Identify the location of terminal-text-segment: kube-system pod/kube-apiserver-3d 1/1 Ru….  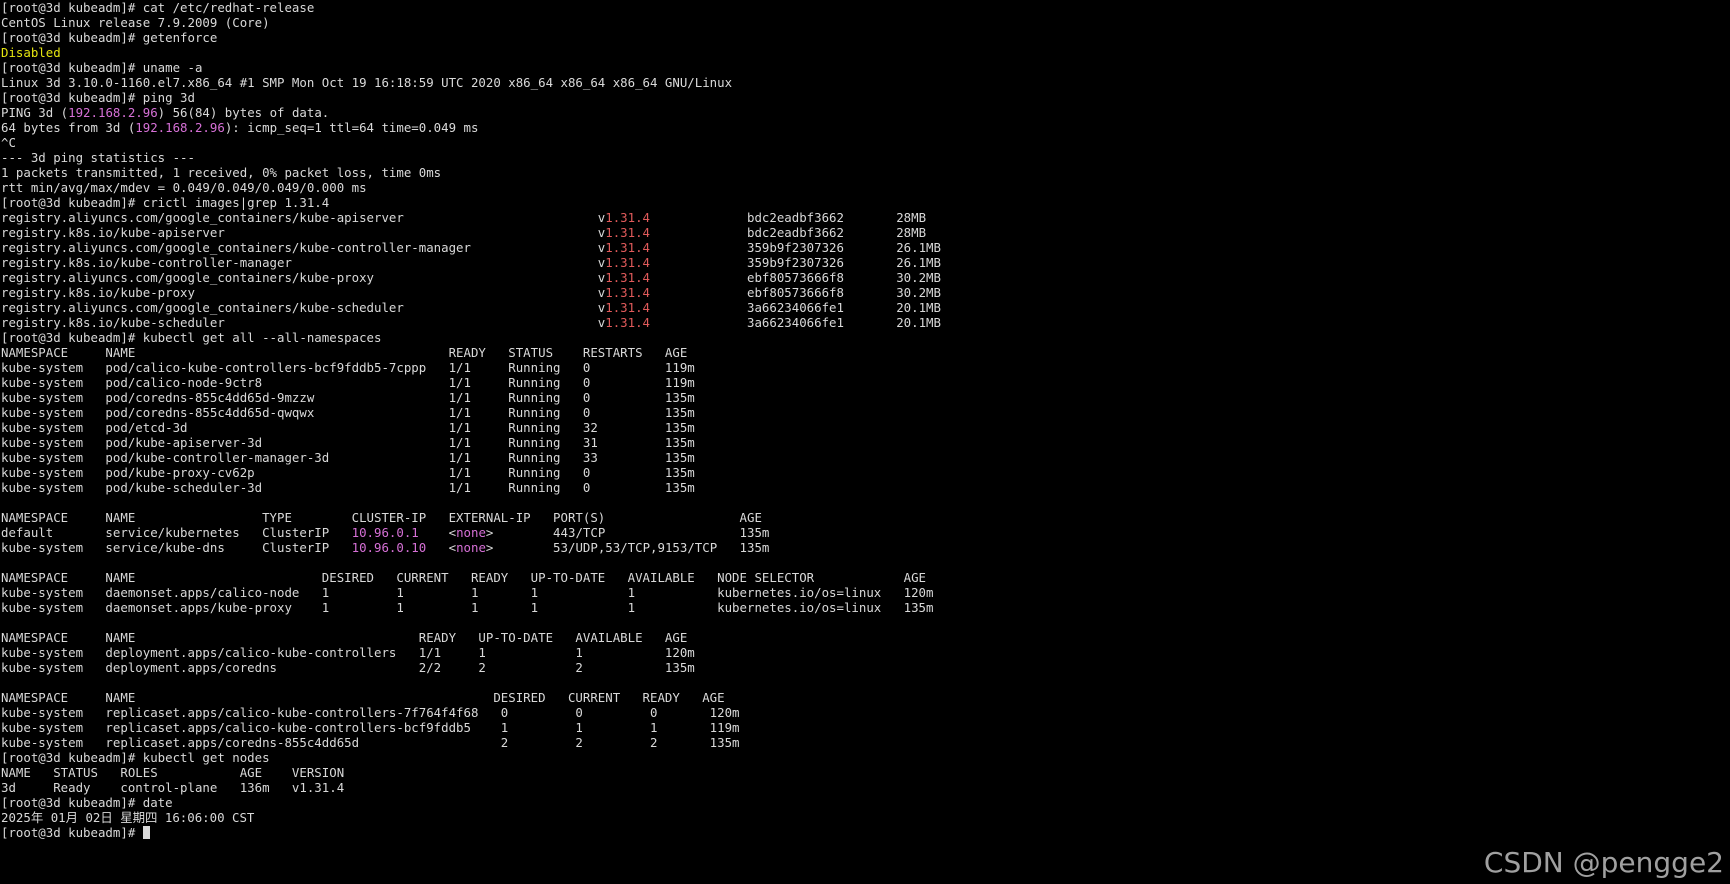
(348, 442).